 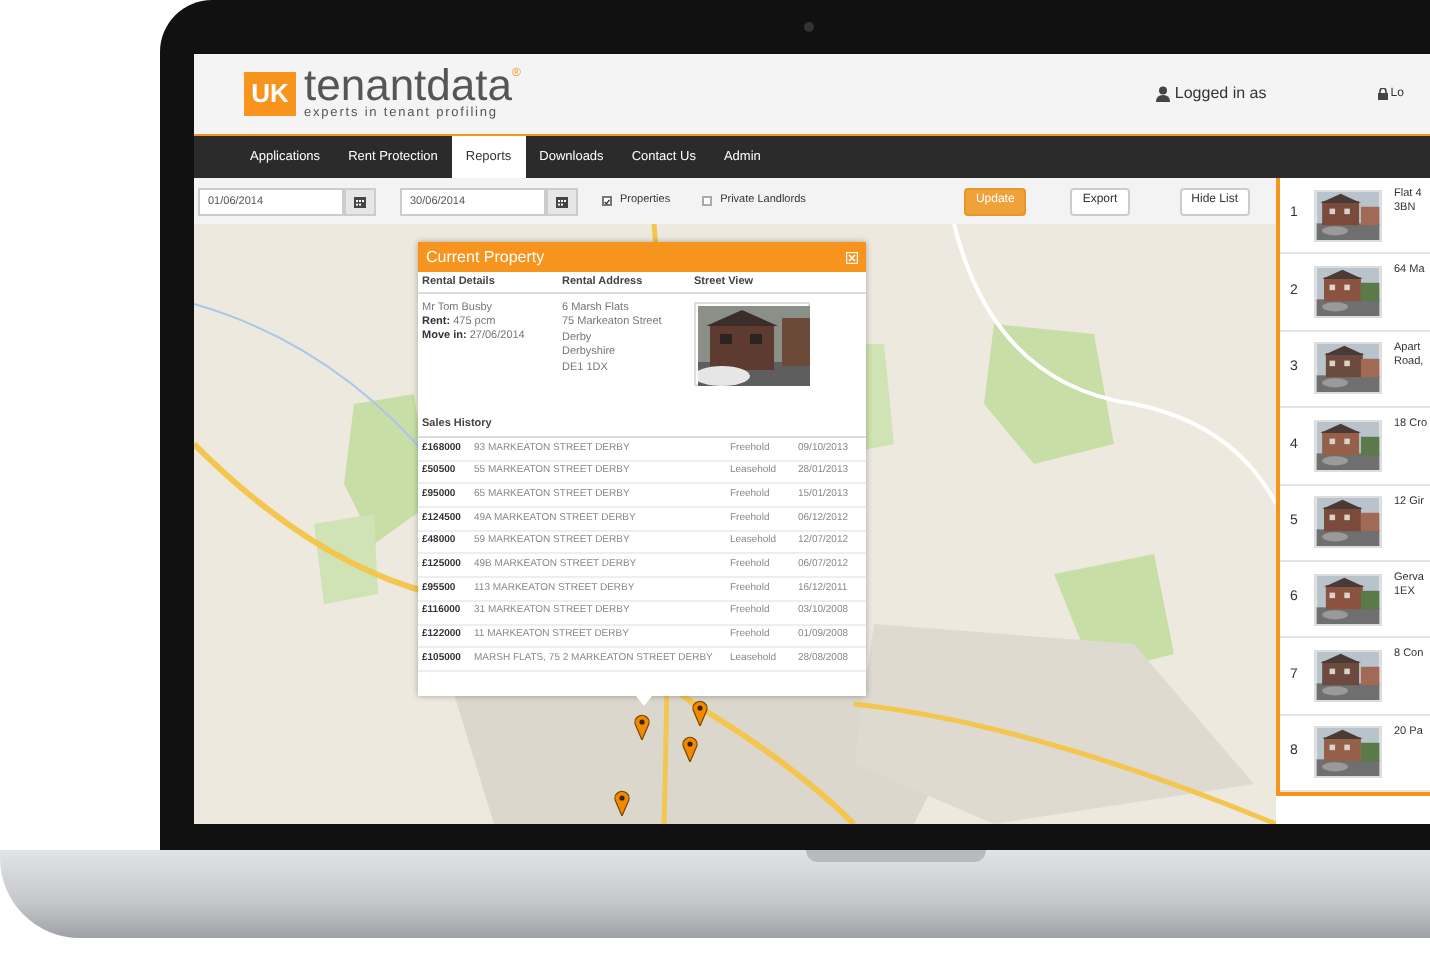 What do you see at coordinates (270, 94) in the screenshot?
I see `logo-badge: UK` at bounding box center [270, 94].